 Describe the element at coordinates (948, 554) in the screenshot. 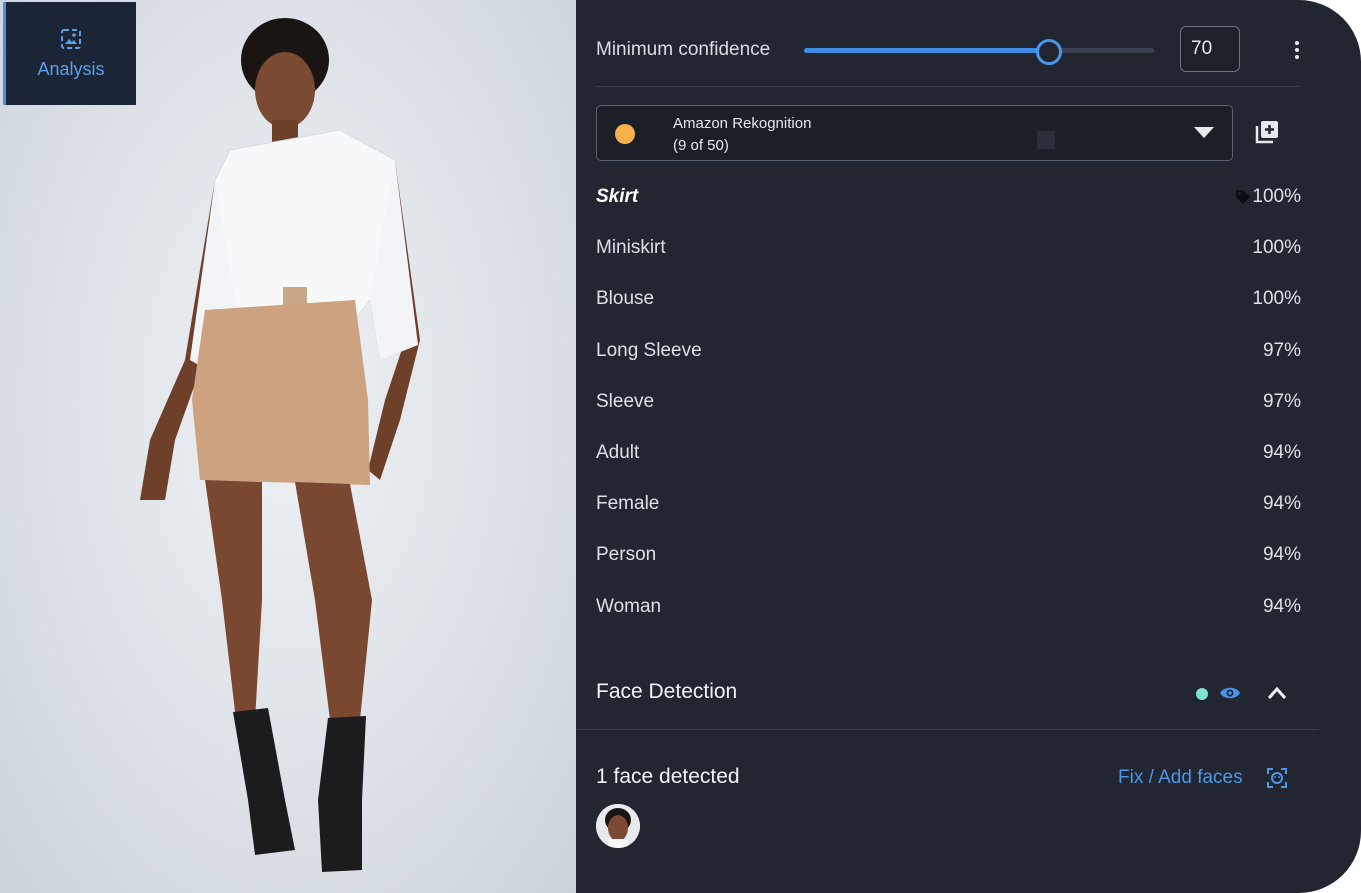

I see `label-row: Person 94%` at that location.